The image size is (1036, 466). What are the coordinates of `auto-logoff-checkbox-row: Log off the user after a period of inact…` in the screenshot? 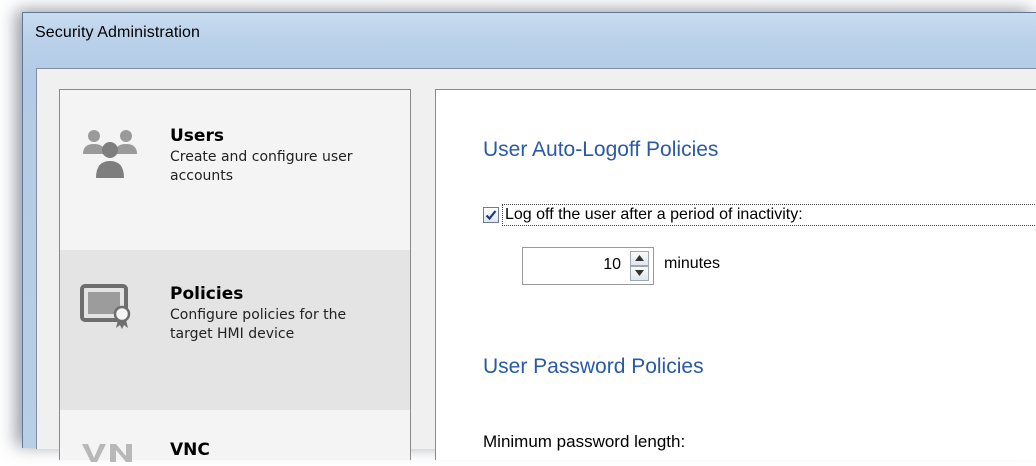 It's located at (759, 215).